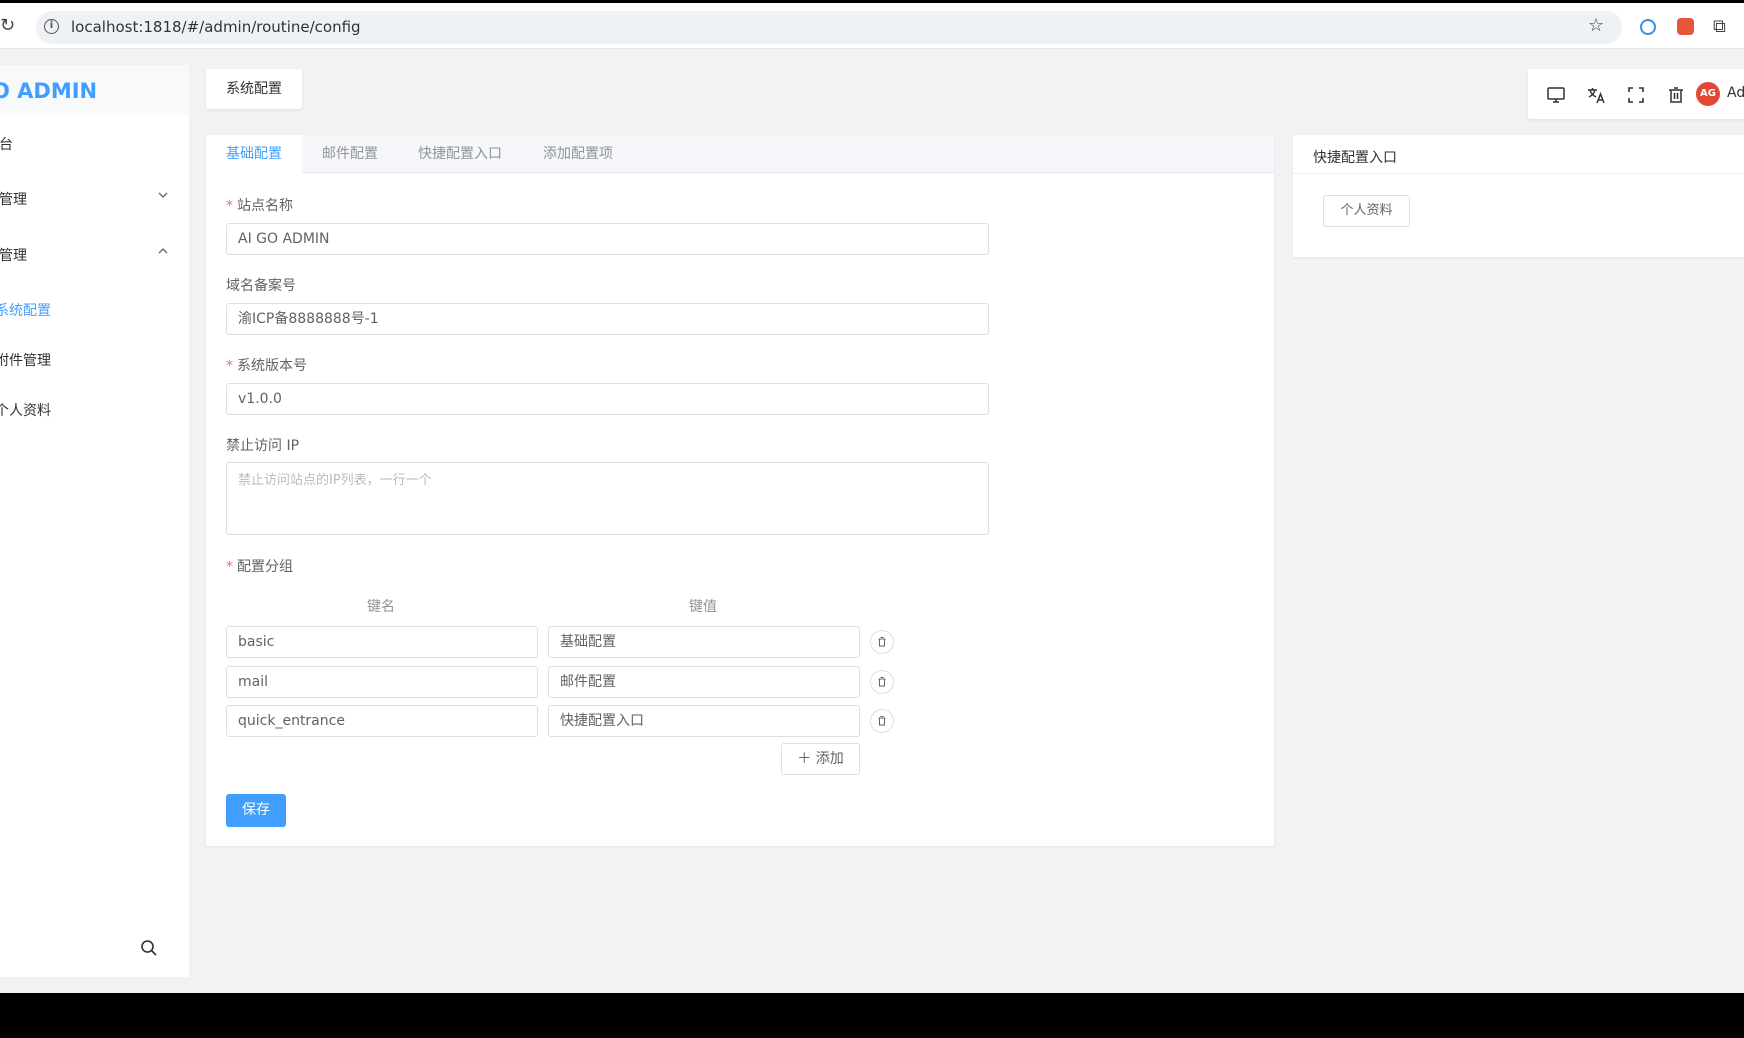 This screenshot has height=1038, width=1744. I want to click on group-value-input: 快捷配置入口, so click(704, 721).